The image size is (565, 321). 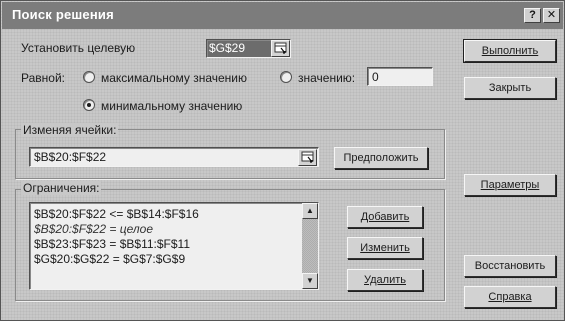 I want to click on constraint-item: $B$20:$F$22 = целое, so click(x=93, y=229).